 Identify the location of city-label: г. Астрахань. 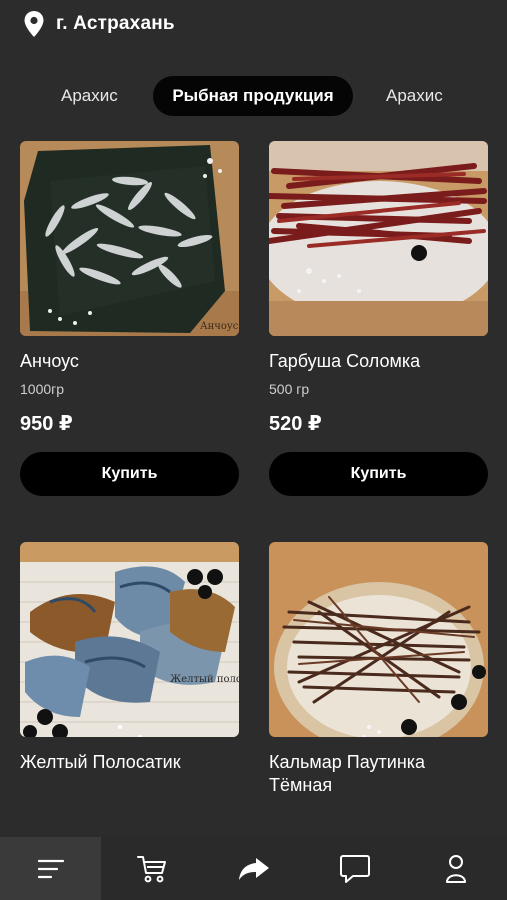
(115, 23).